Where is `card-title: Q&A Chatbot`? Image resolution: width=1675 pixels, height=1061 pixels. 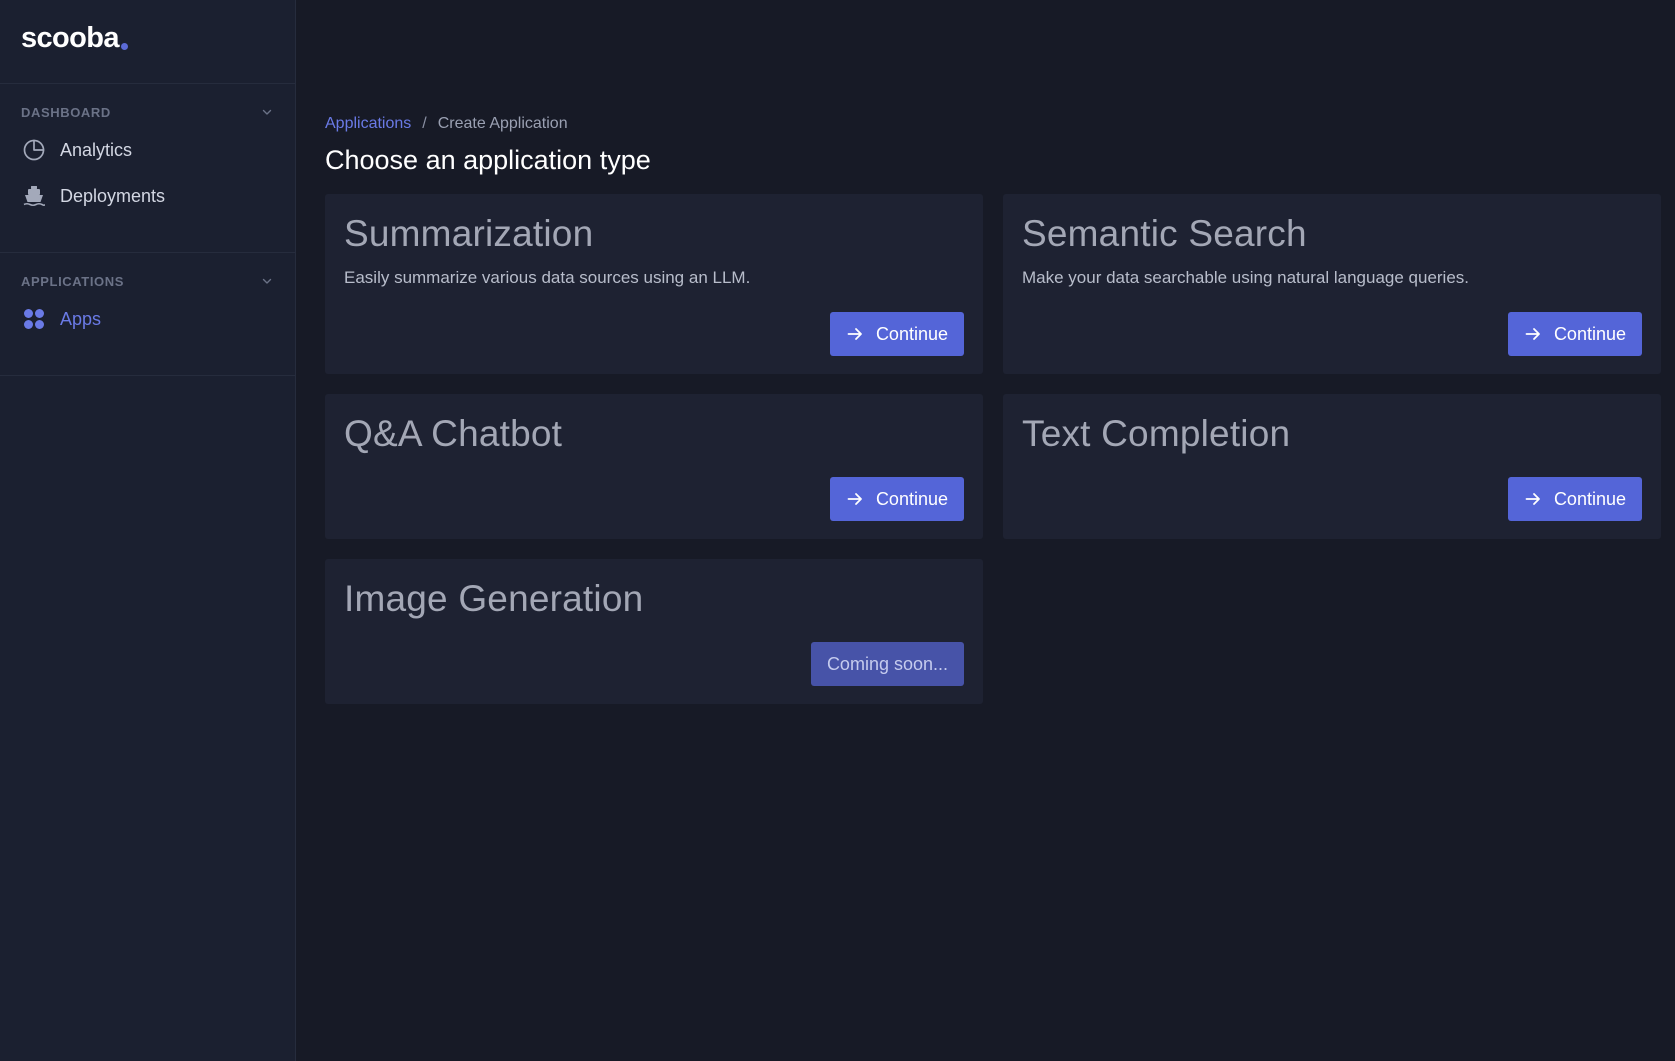
card-title: Q&A Chatbot is located at coordinates (453, 433).